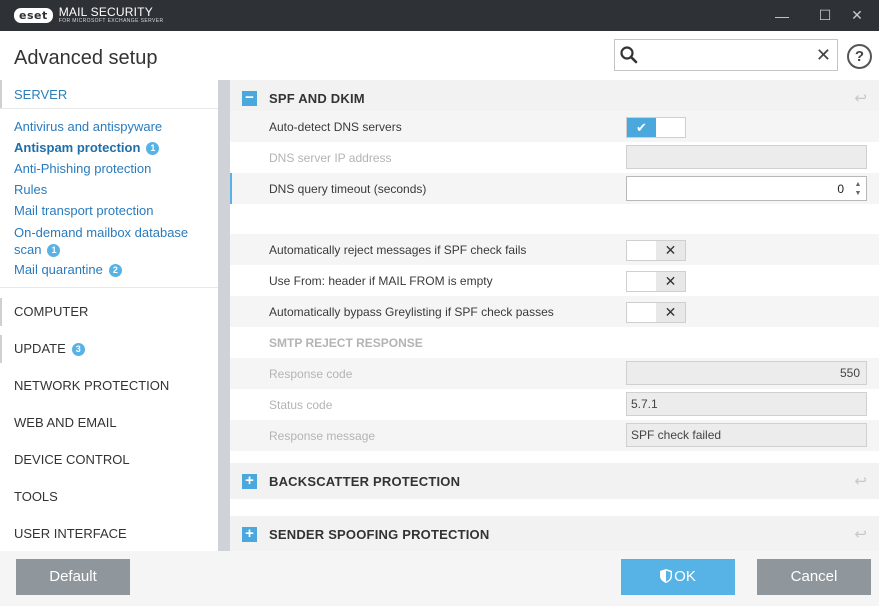 The image size is (879, 606). I want to click on setting-row-dns-server-ip: DNS server IP address, so click(554, 157).